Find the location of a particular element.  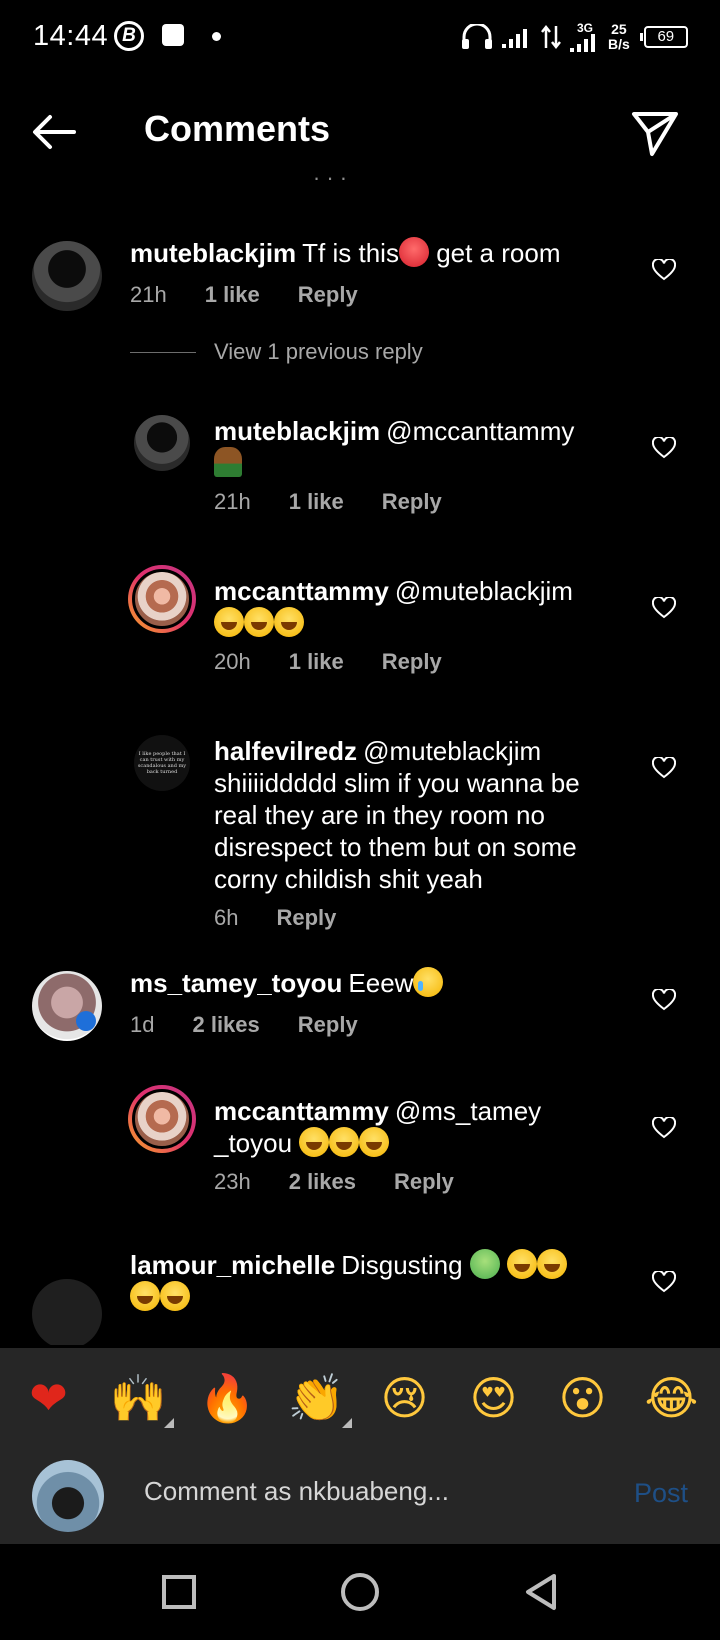

angry-emoji-icon is located at coordinates (413, 252).